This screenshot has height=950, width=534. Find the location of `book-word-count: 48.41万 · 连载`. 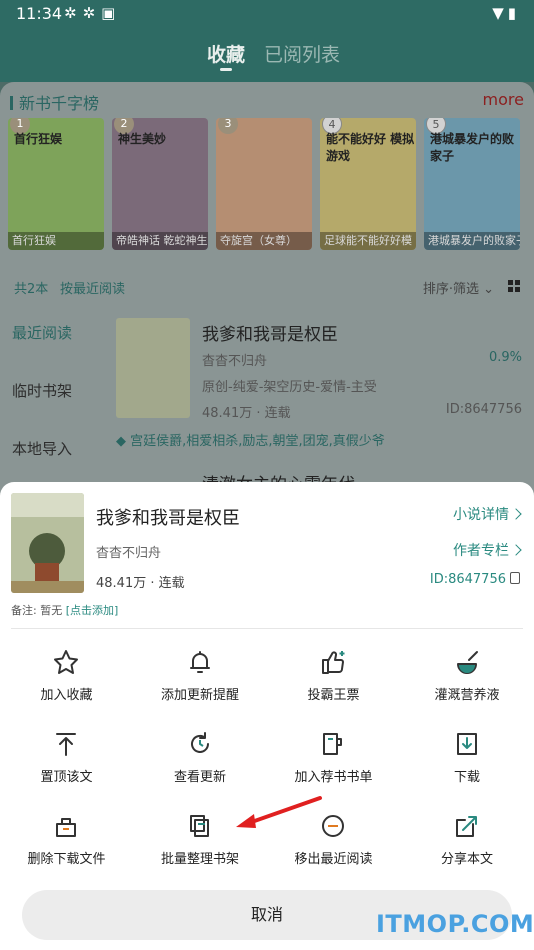

book-word-count: 48.41万 · 连载 is located at coordinates (246, 413).